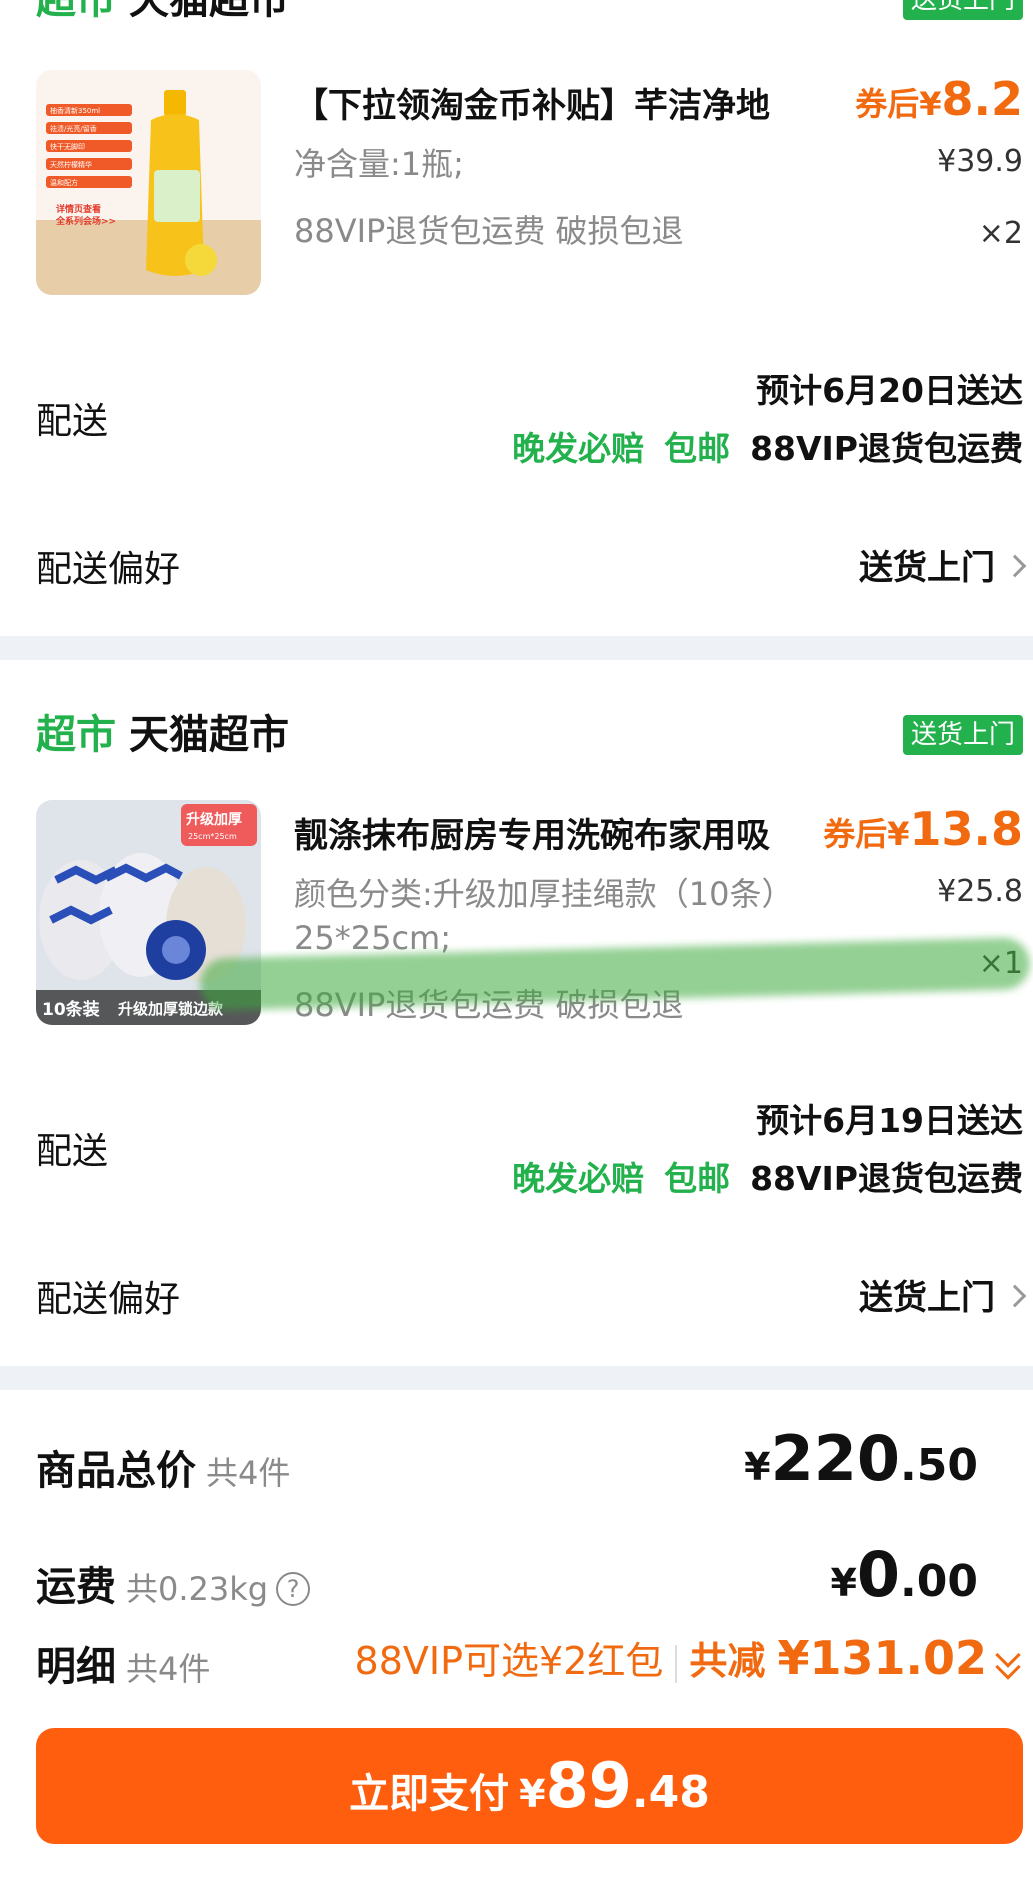 The height and width of the screenshot is (1887, 1033). I want to click on delivery-eta: 预计6月20日送达, so click(889, 390).